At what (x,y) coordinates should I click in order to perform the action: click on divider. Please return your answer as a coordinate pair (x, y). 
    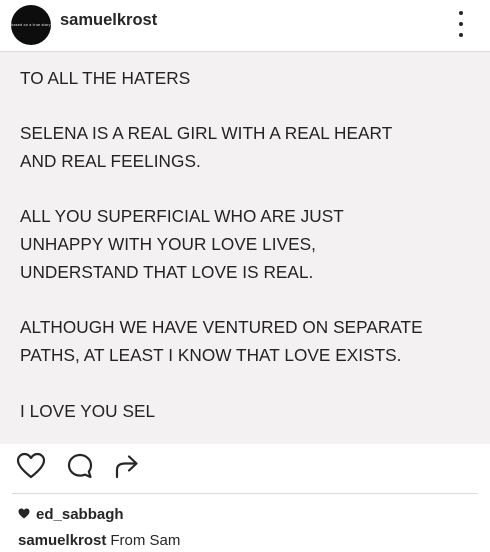
    Looking at the image, I should click on (245, 493).